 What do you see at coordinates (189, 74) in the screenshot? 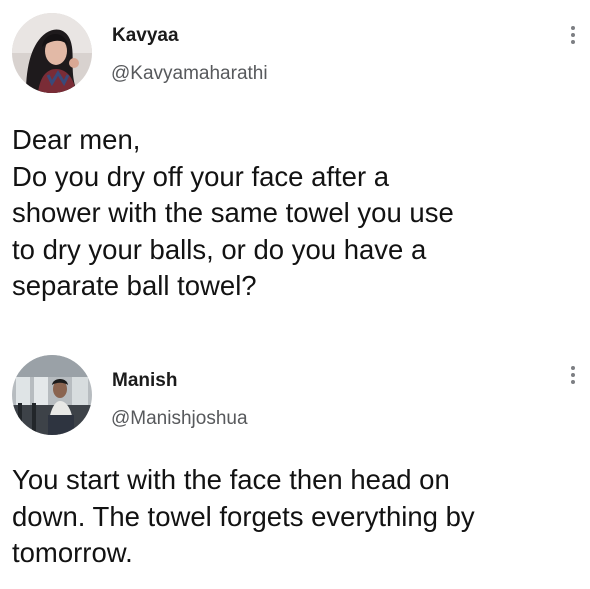
I see `author-handle: @Kavyamaharathi` at bounding box center [189, 74].